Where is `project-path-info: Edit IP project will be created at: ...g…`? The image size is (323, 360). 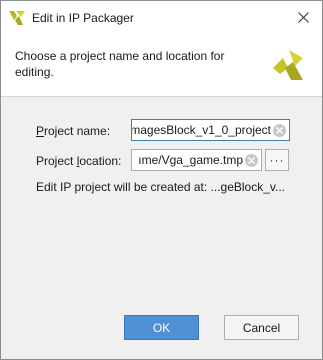
project-path-info: Edit IP project will be created at: ...g… is located at coordinates (161, 187).